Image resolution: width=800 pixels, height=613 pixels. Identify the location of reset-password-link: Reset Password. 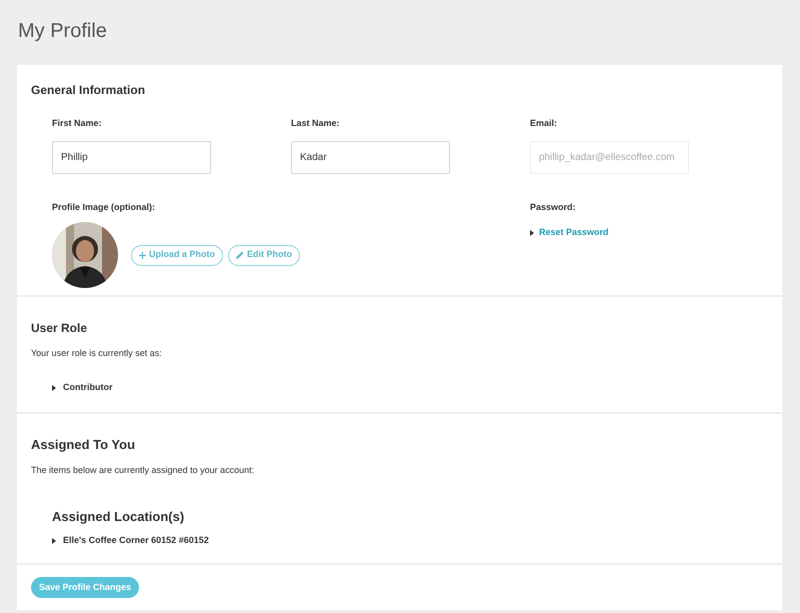
(574, 233).